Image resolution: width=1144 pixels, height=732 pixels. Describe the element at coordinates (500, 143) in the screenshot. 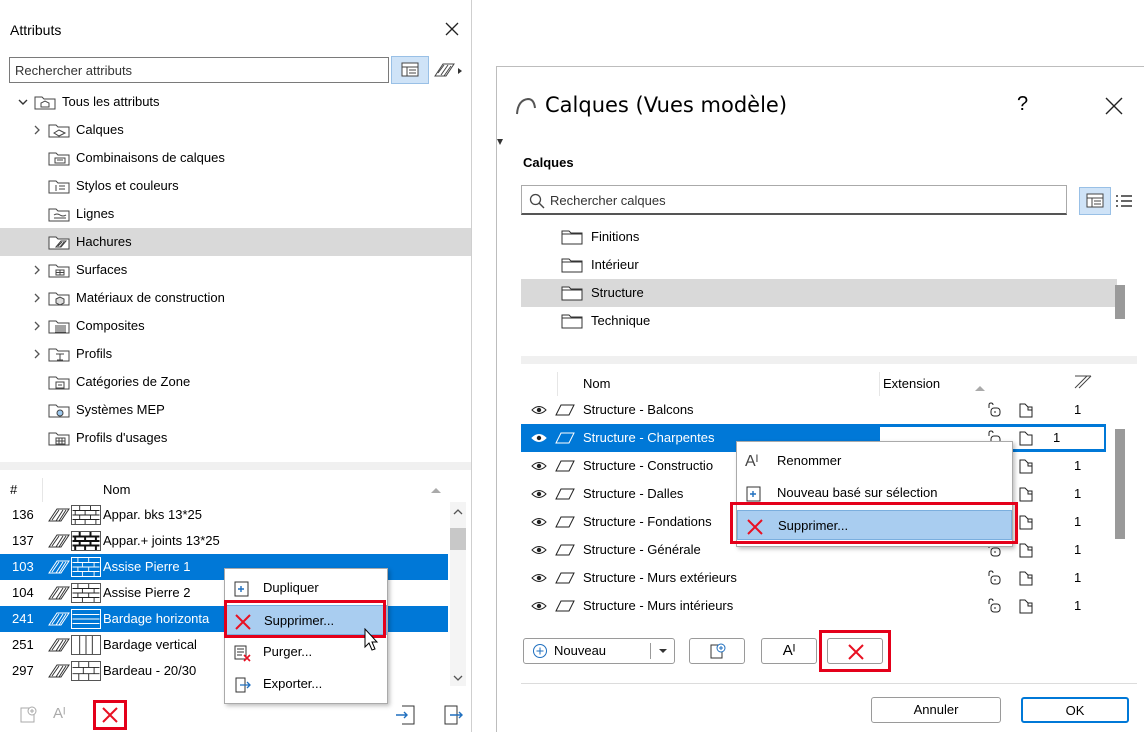

I see `panel-collapse-icon` at that location.